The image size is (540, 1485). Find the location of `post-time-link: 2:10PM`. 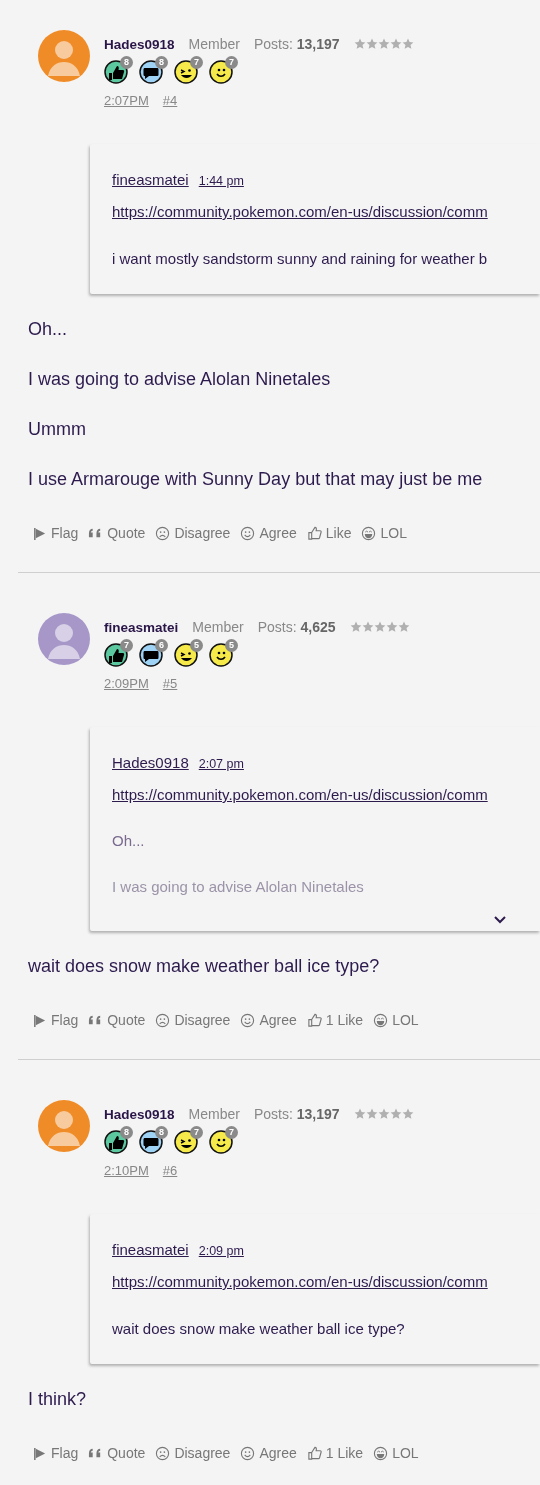

post-time-link: 2:10PM is located at coordinates (126, 1171).